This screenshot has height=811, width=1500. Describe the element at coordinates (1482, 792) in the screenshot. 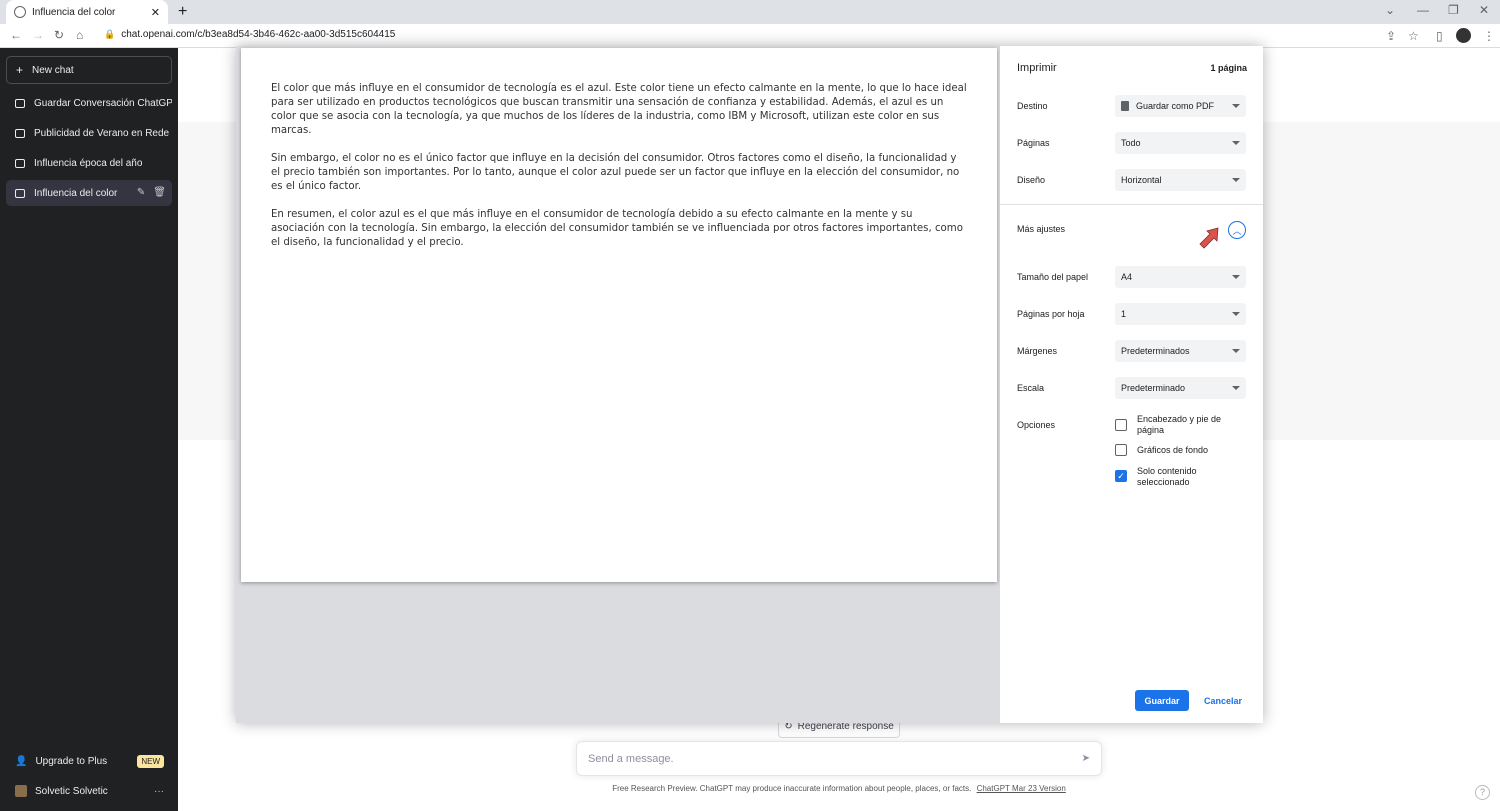

I see `help-icon: ?` at that location.